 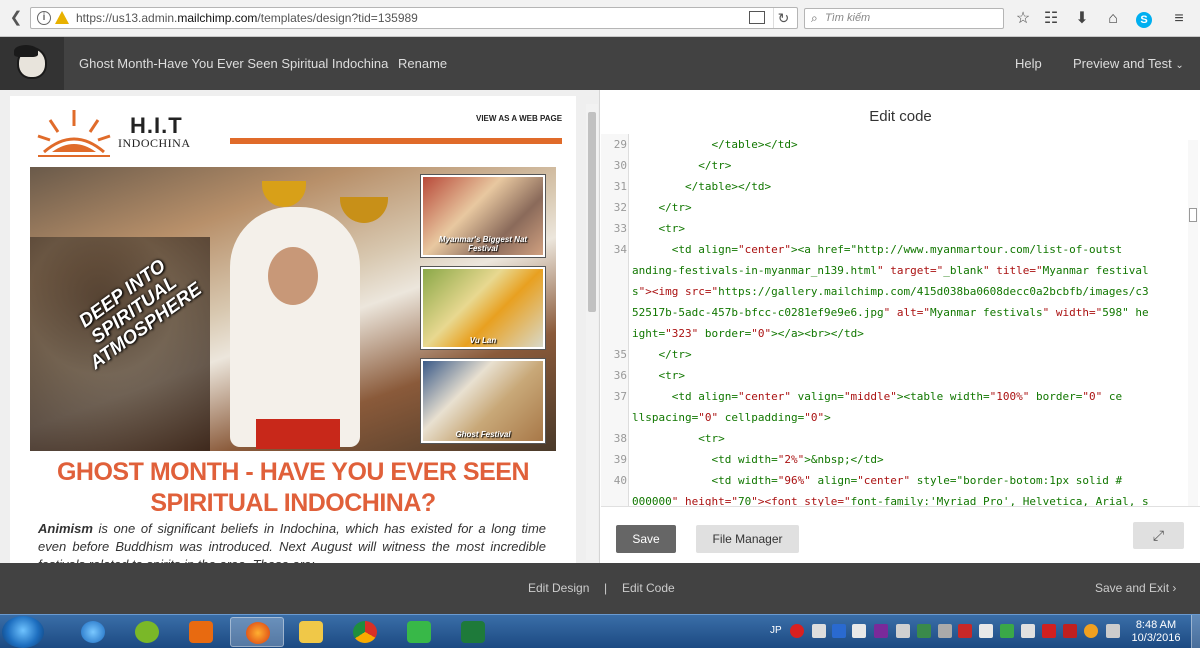 What do you see at coordinates (1158, 535) in the screenshot?
I see `expand-icon: ⤢` at bounding box center [1158, 535].